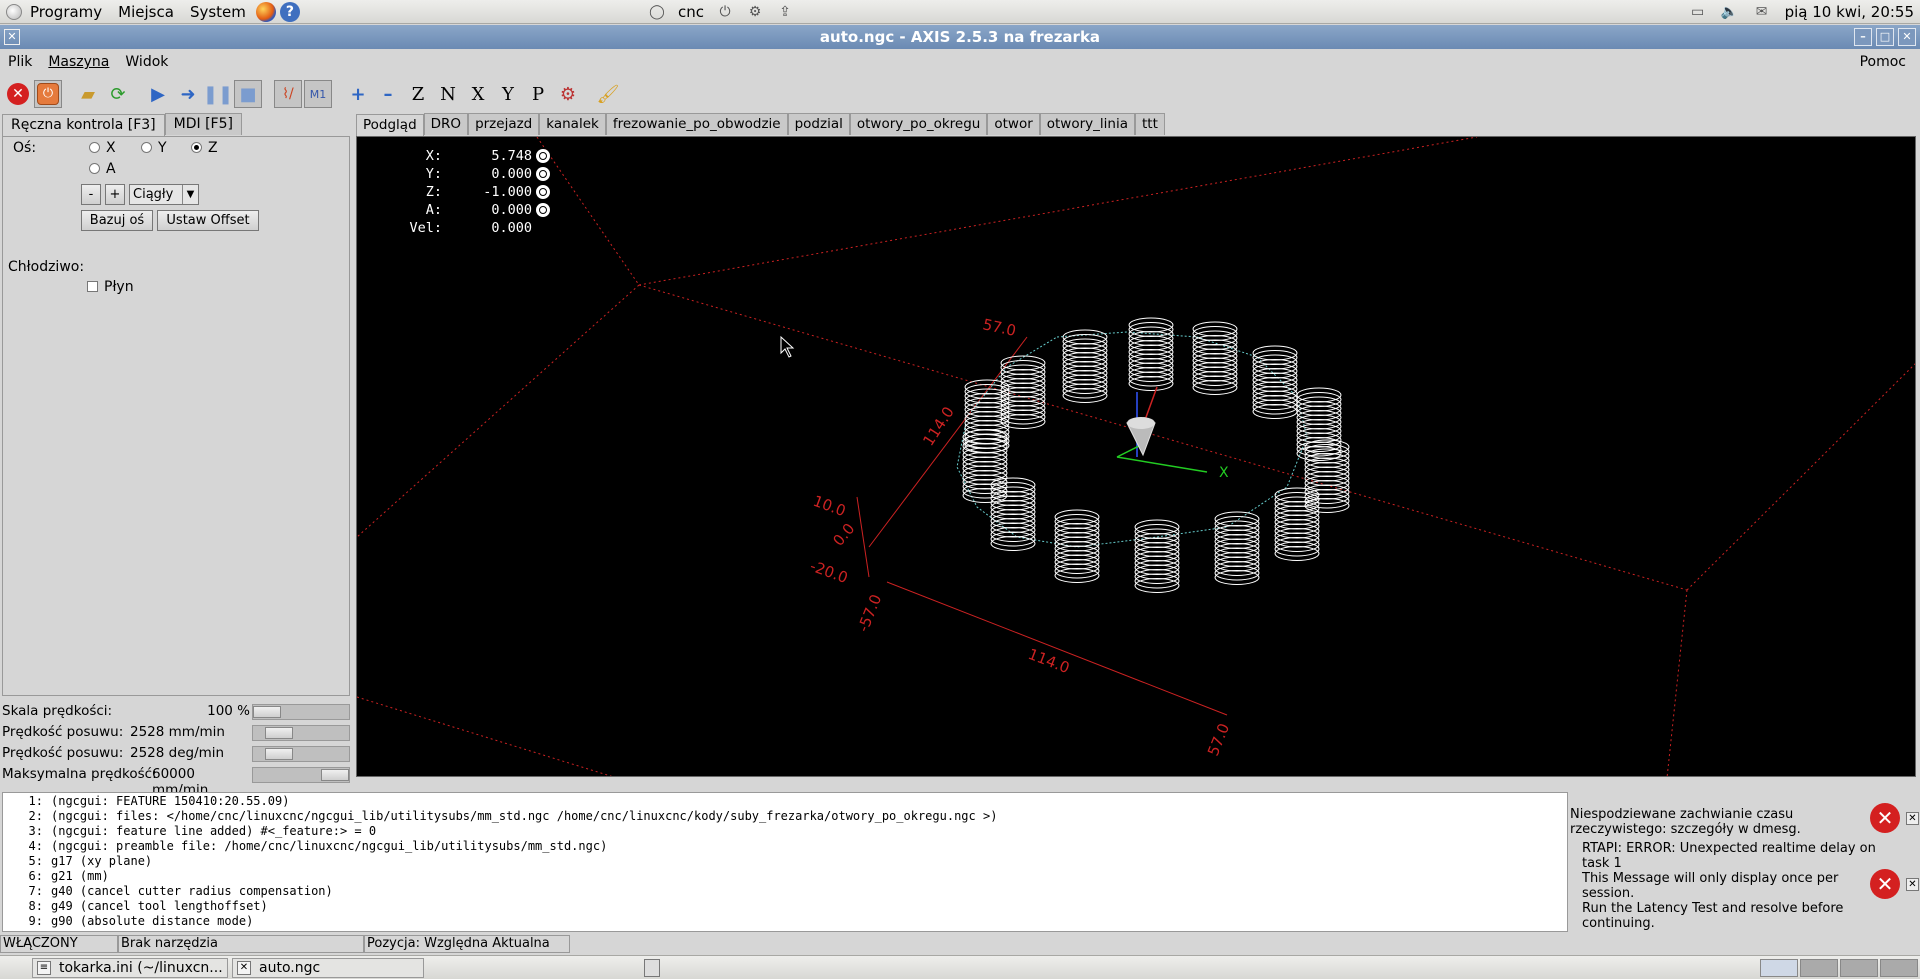  Describe the element at coordinates (511, 156) in the screenshot. I see `dro-value: 5.748` at that location.